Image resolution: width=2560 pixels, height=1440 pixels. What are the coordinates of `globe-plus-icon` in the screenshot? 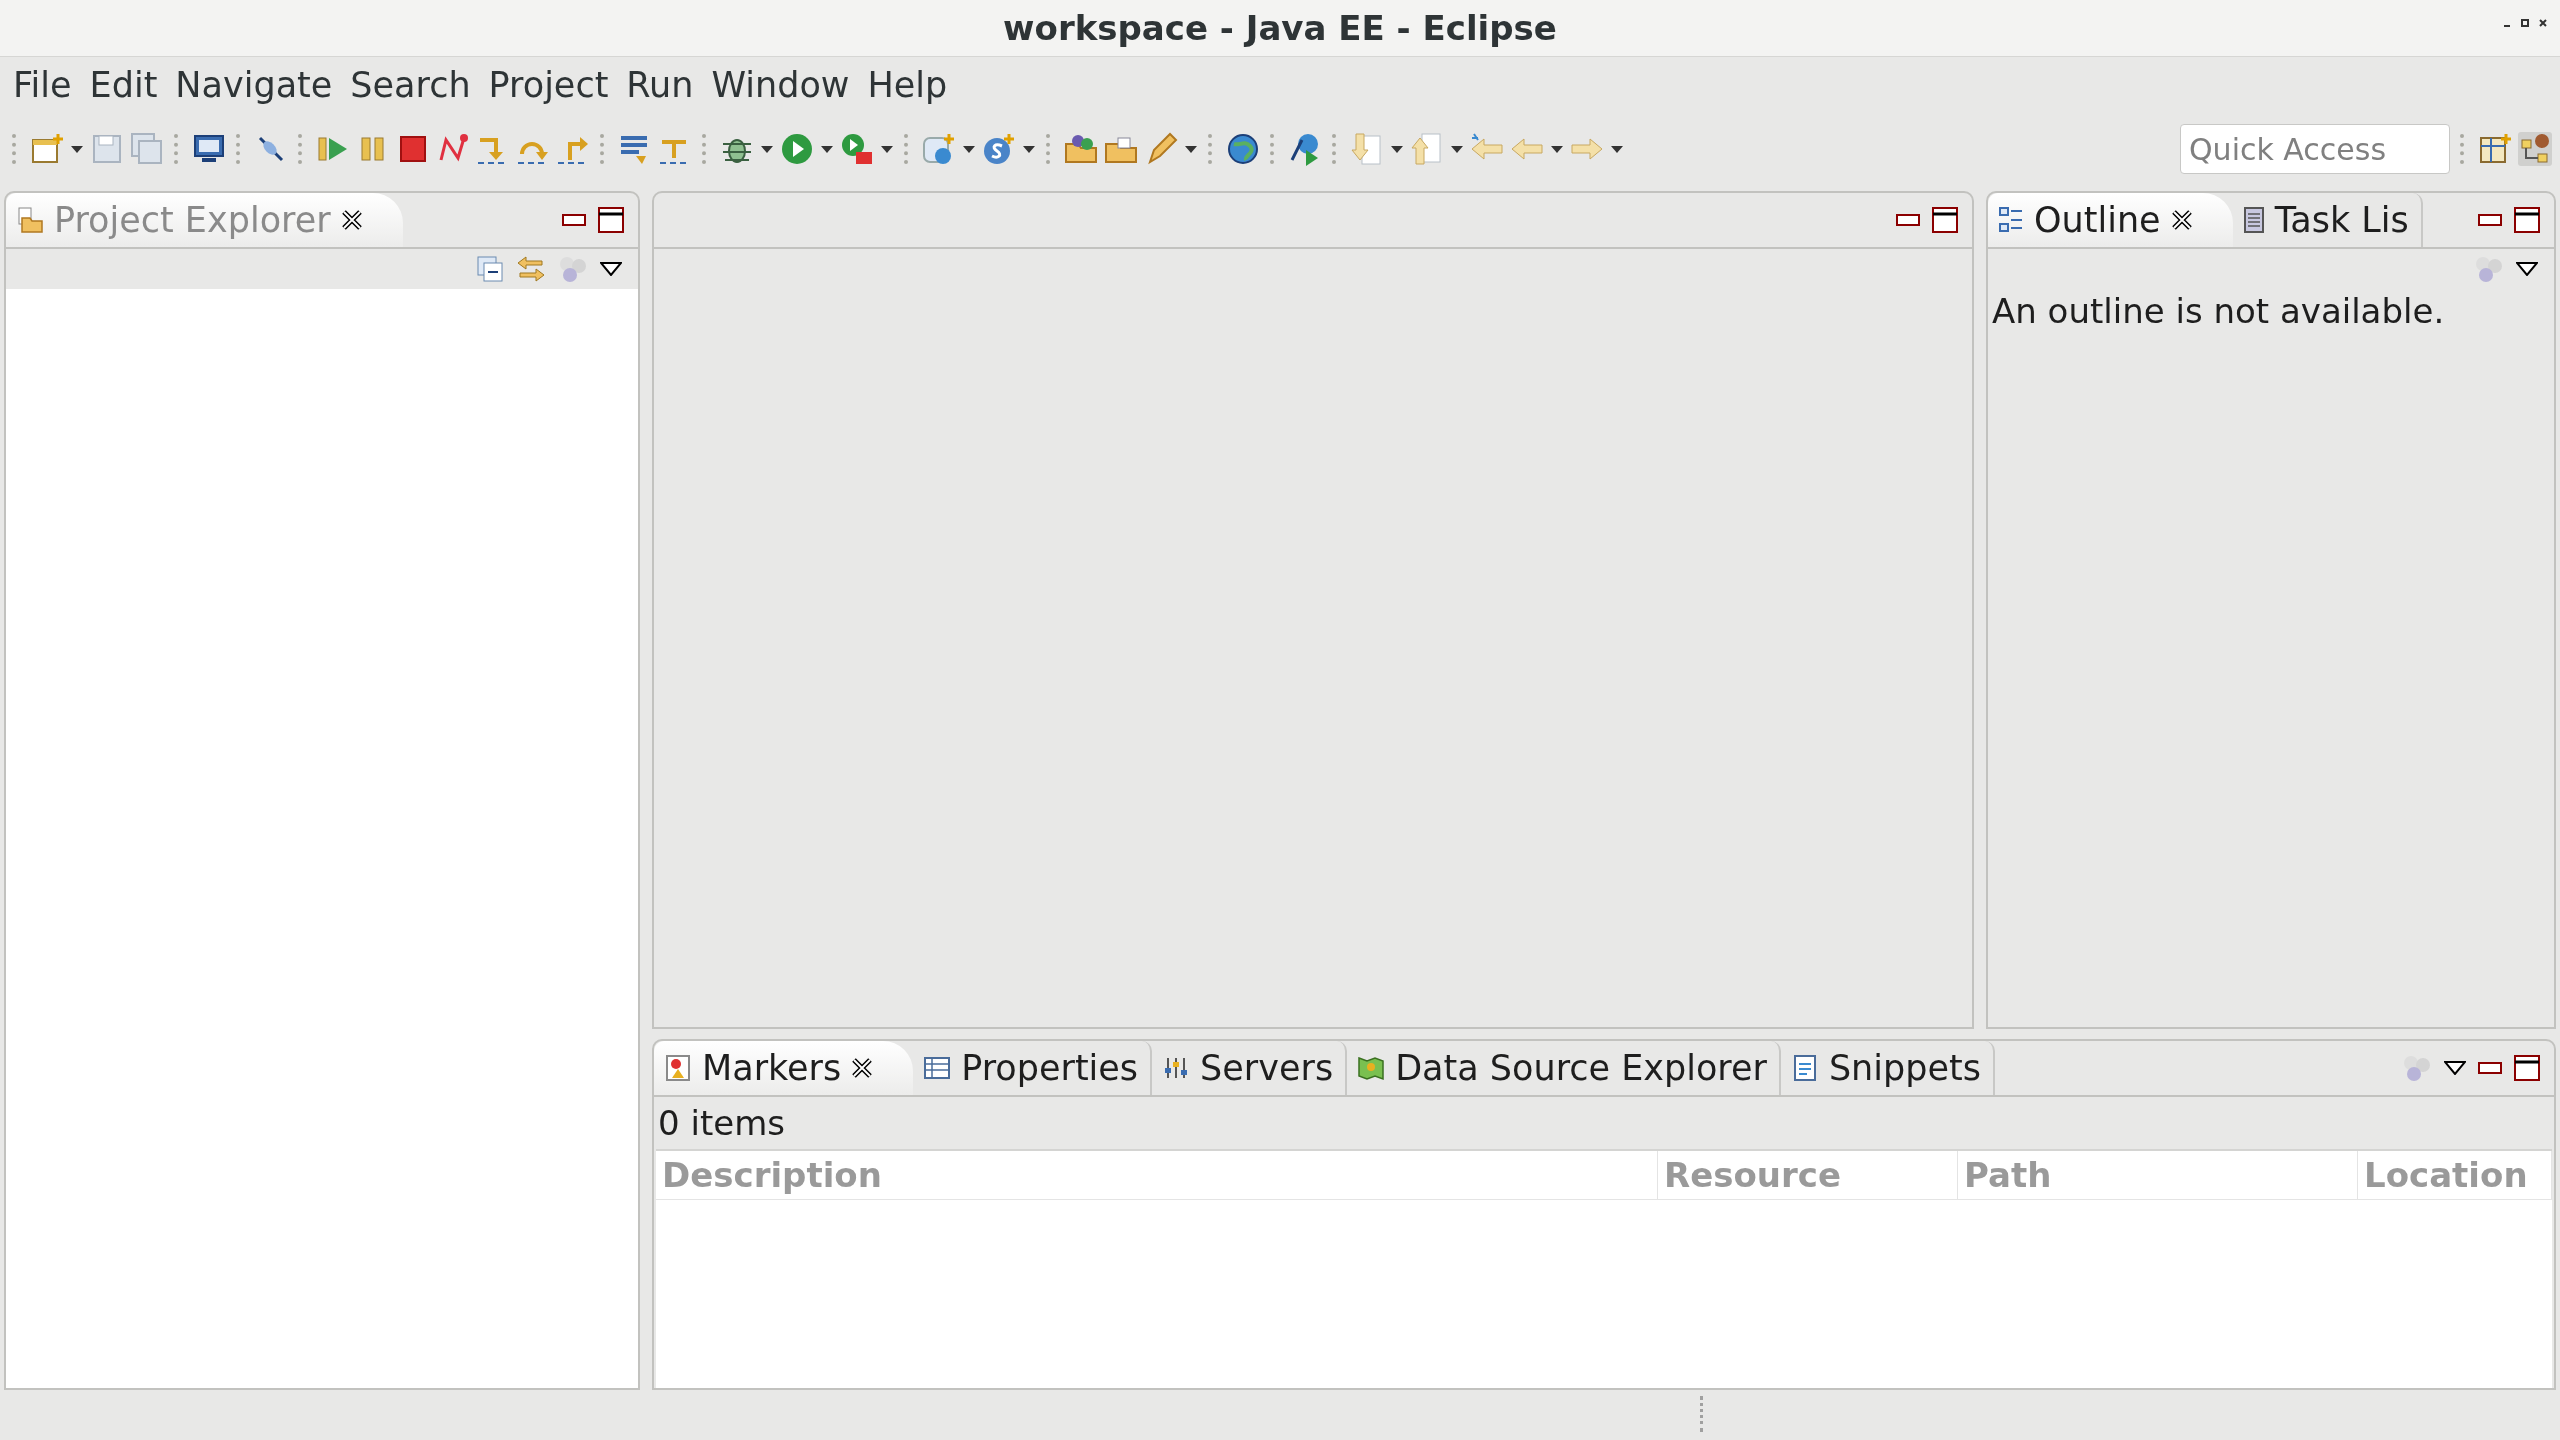 It's located at (939, 149).